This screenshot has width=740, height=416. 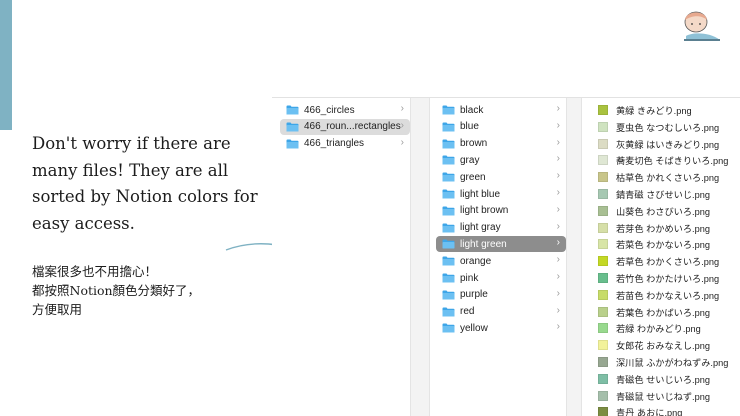 What do you see at coordinates (329, 110) in the screenshot?
I see `folder-label: 466_circles` at bounding box center [329, 110].